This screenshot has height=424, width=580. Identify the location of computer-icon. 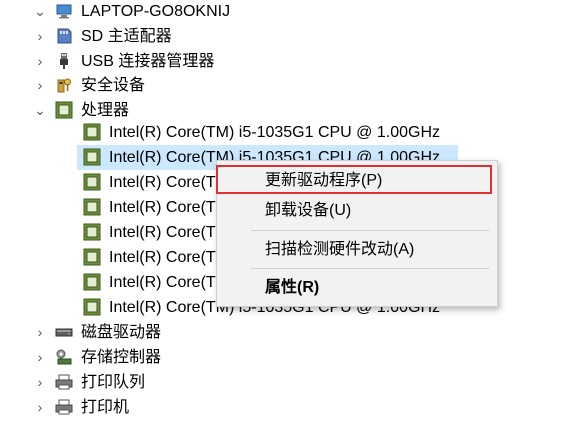
(64, 11).